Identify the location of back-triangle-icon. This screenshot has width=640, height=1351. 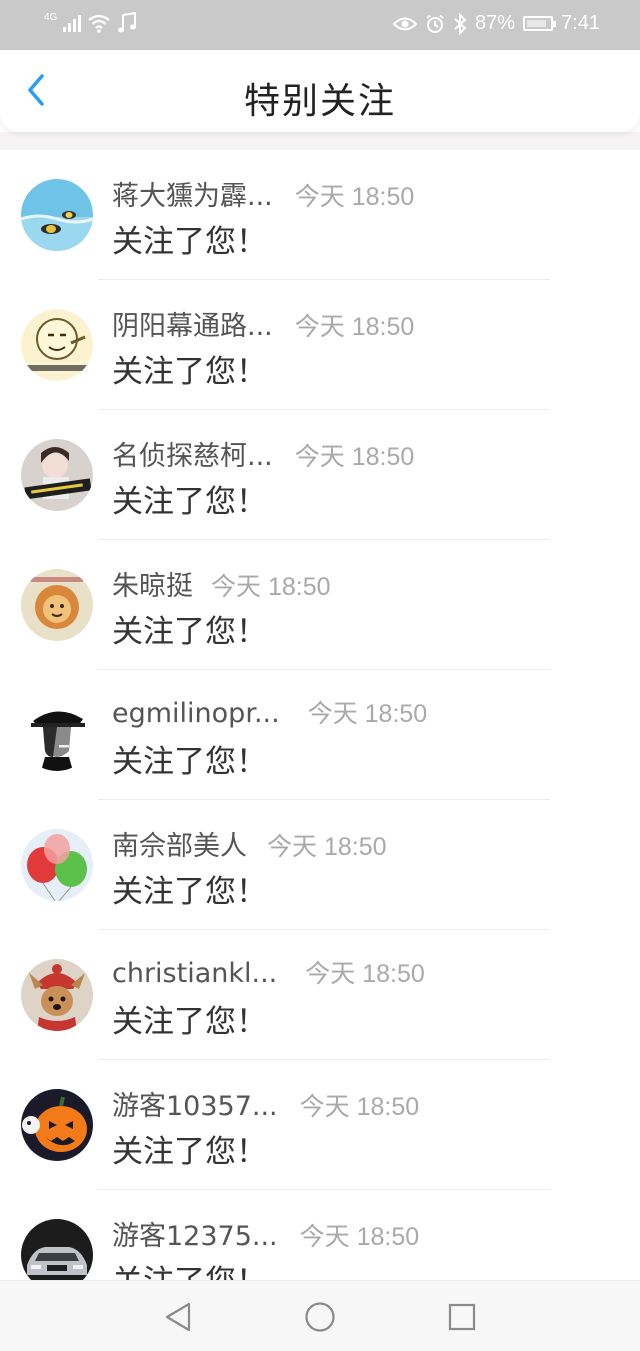
(178, 1317).